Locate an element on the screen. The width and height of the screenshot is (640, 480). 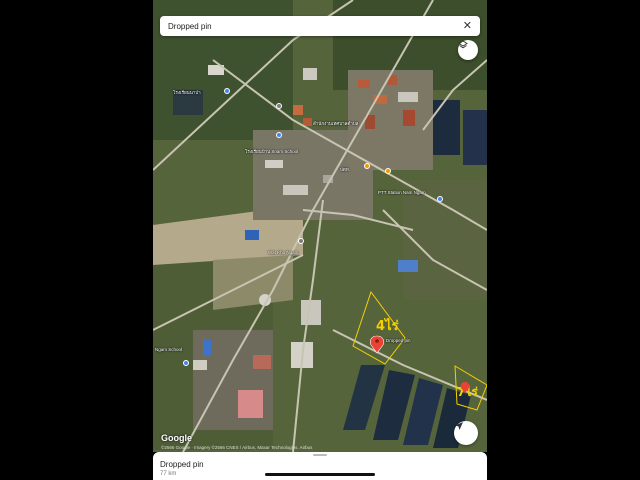
map-label: Dropped pin is located at coordinates (398, 340).